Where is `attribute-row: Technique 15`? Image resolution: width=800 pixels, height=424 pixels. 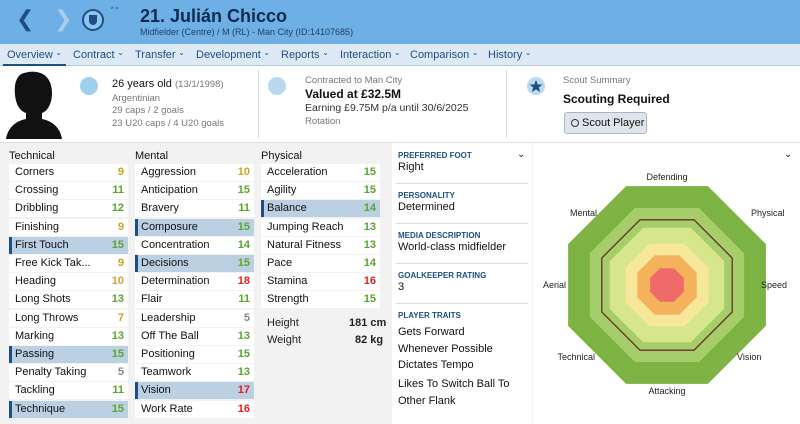 attribute-row: Technique 15 is located at coordinates (68, 409).